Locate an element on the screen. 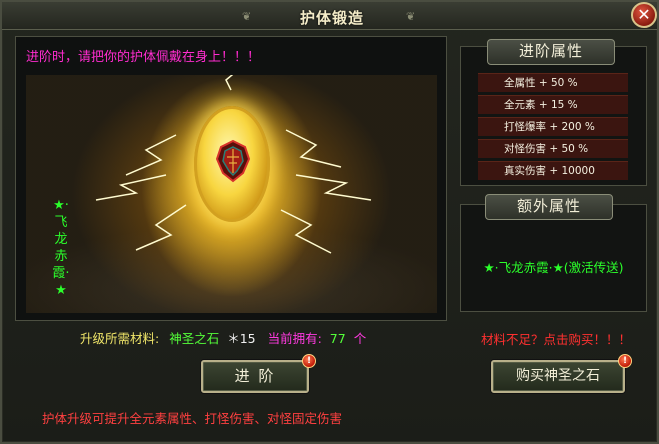 The height and width of the screenshot is (444, 659). buy-alert-icon: ! is located at coordinates (625, 361).